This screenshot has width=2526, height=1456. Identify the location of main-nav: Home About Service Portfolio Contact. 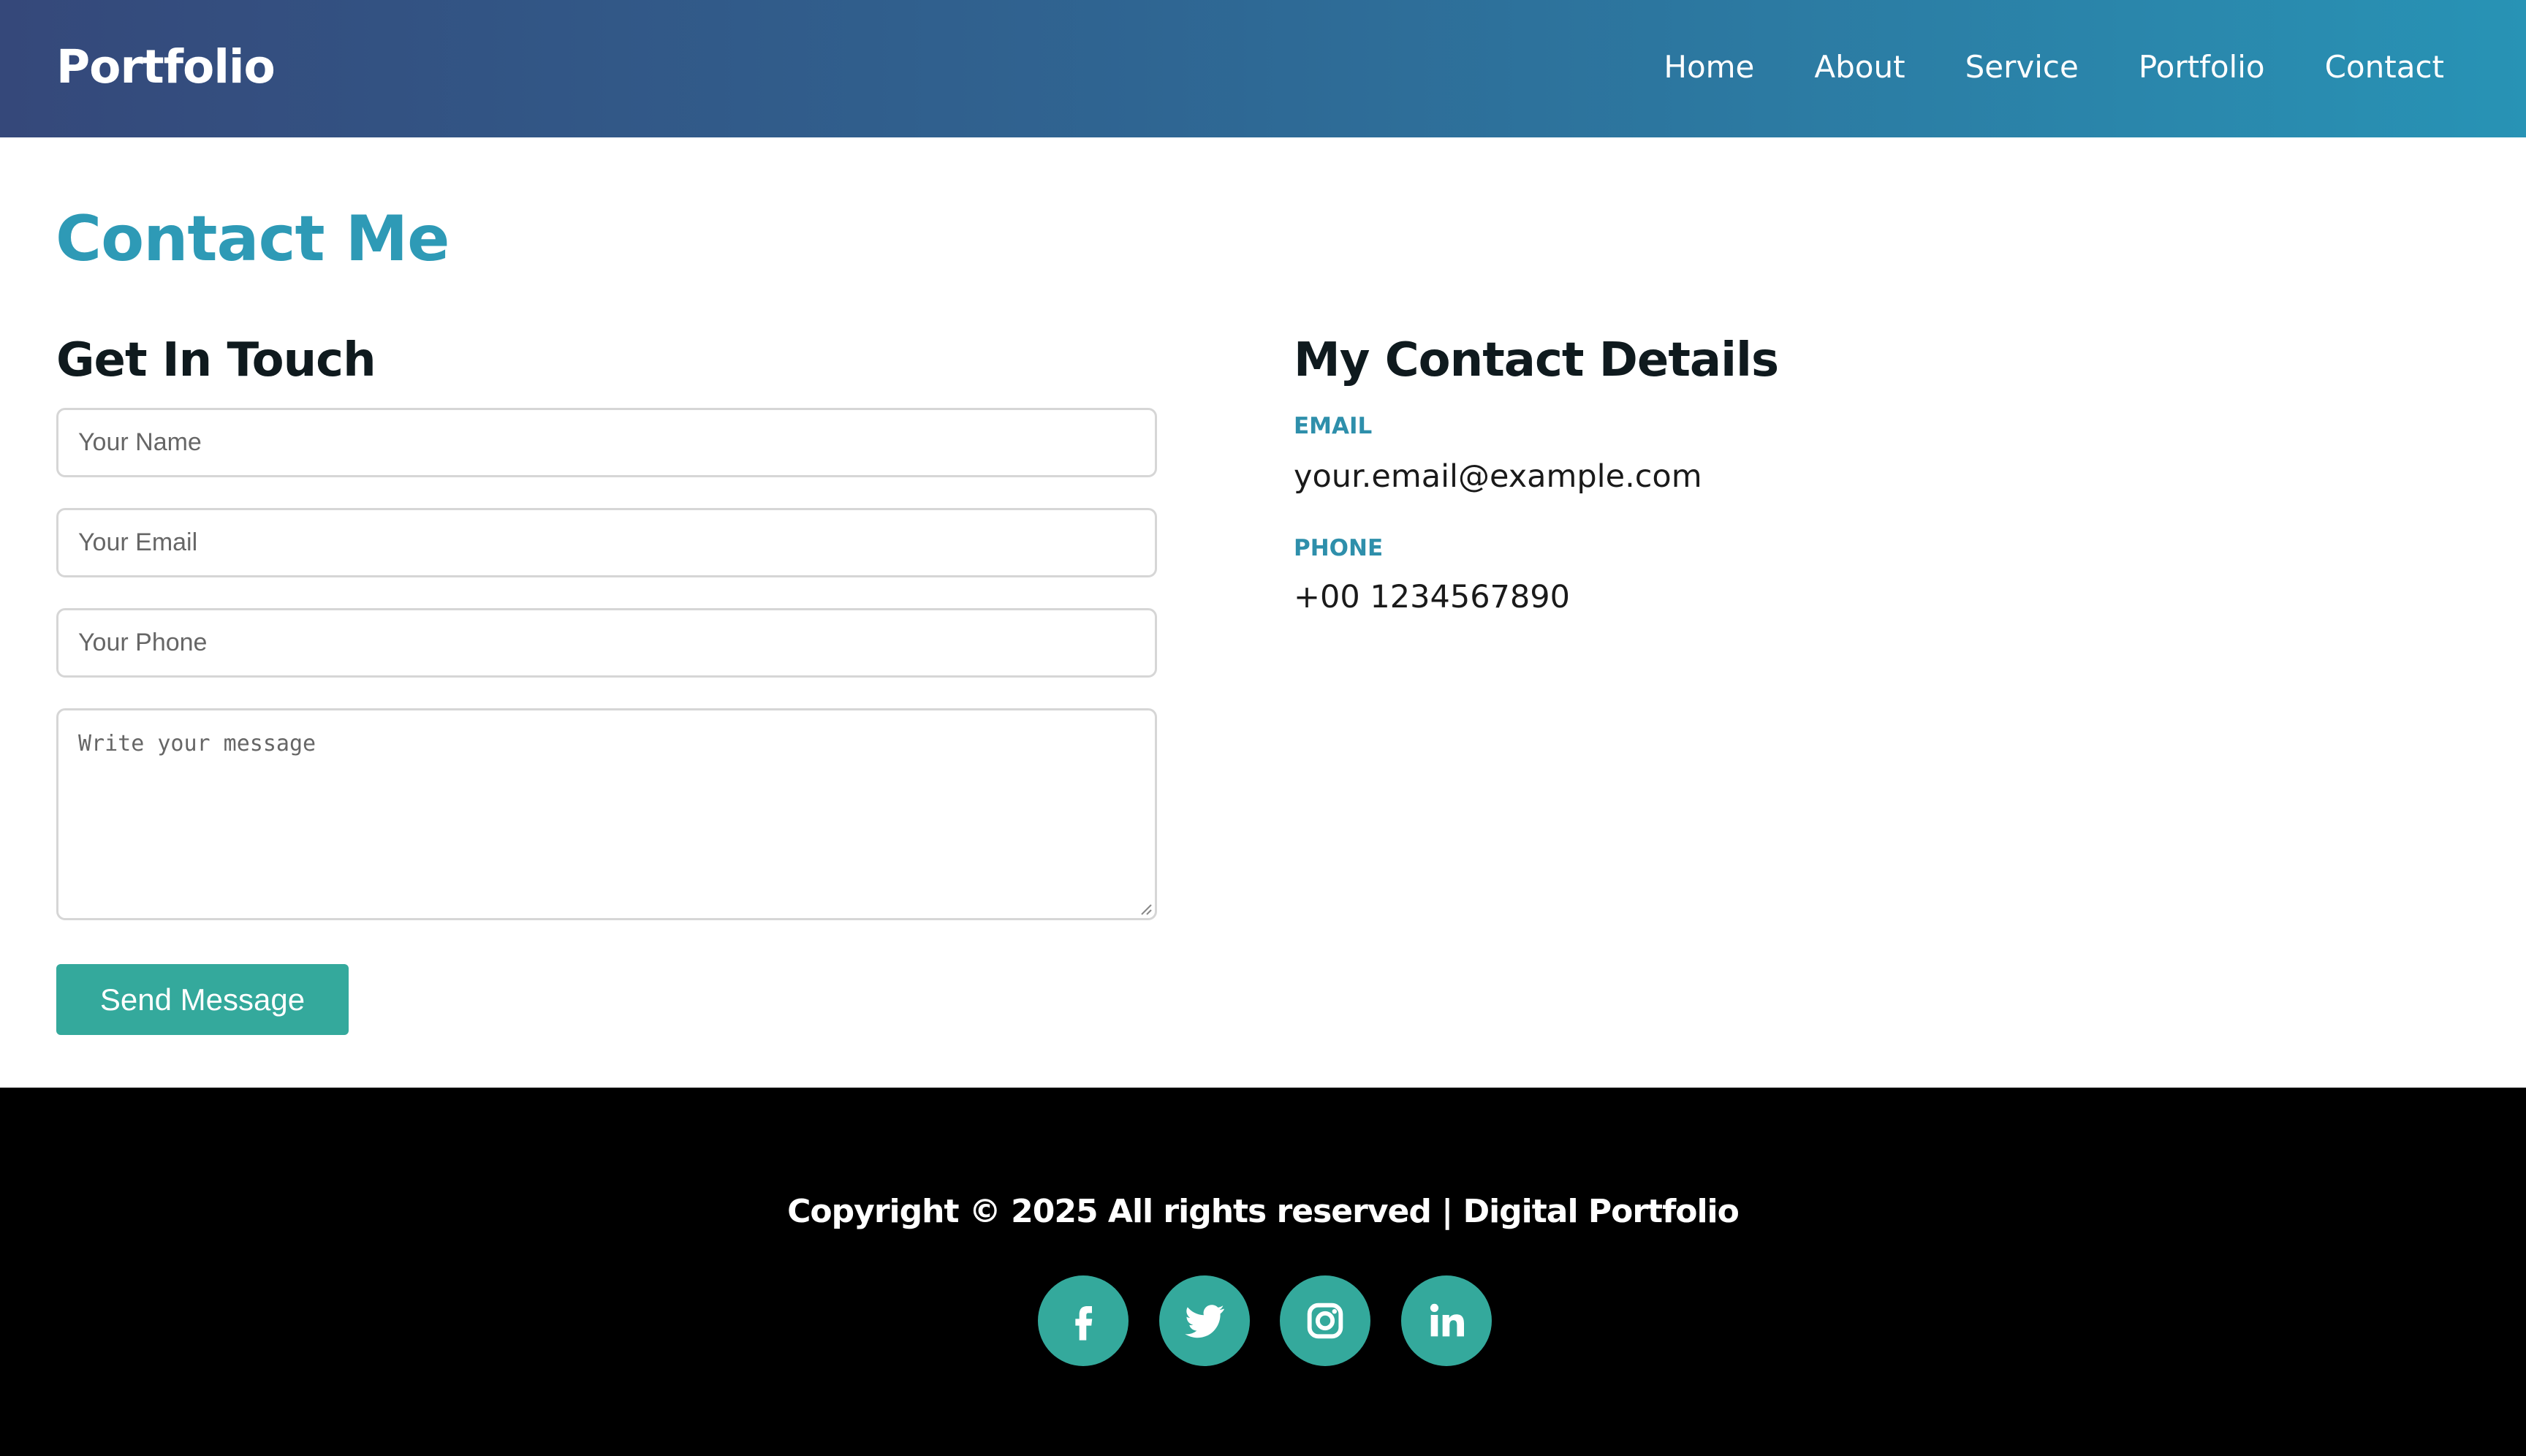
(2054, 67).